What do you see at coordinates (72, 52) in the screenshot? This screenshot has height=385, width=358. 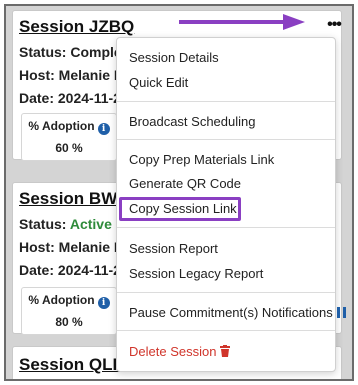 I see `session-status: Status: Complet` at bounding box center [72, 52].